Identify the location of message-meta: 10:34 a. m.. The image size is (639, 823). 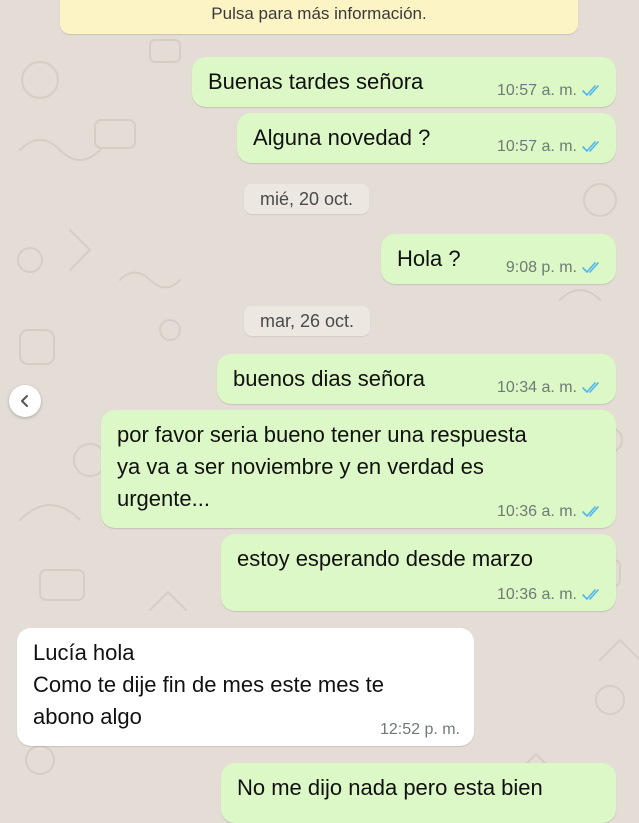
(549, 388).